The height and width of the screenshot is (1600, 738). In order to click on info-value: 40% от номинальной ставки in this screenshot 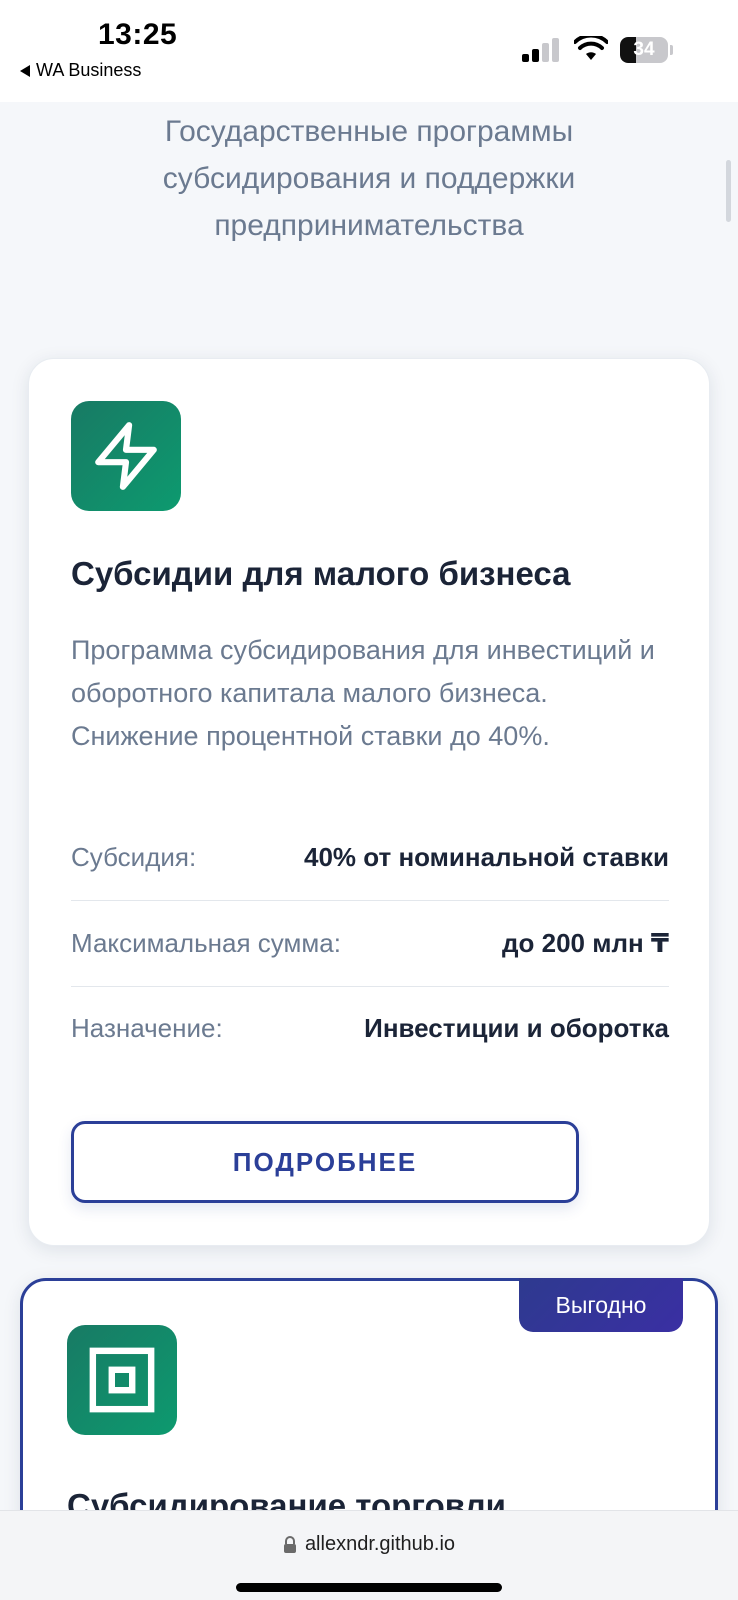, I will do `click(486, 857)`.